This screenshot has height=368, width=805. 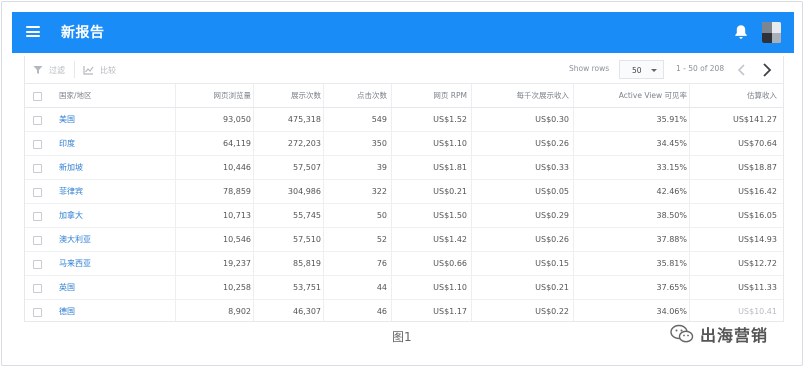 What do you see at coordinates (552, 215) in the screenshot?
I see `cell-impression-rpm: US$0.29` at bounding box center [552, 215].